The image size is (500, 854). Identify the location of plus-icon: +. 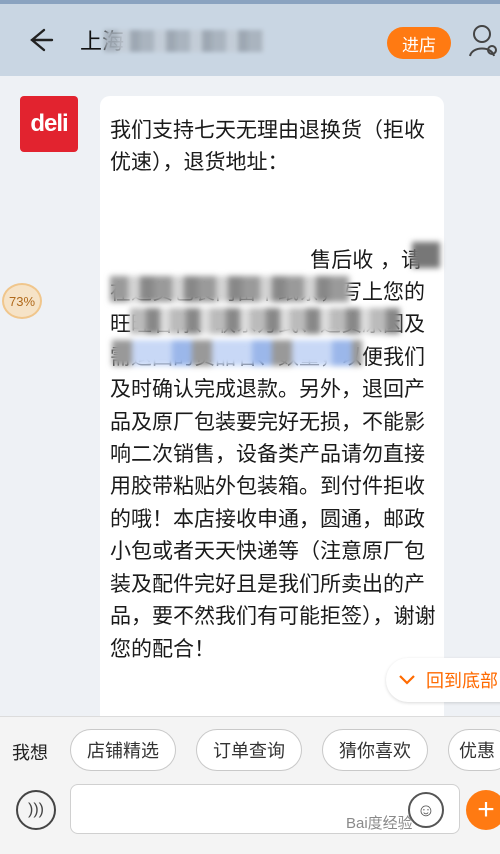
(483, 810).